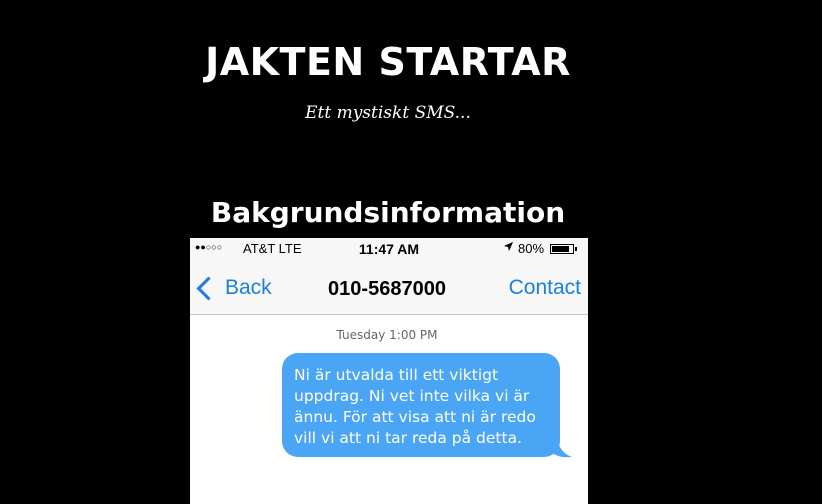  What do you see at coordinates (389, 249) in the screenshot?
I see `status-bar: ●●○○○ AT&T LTE 11:47 AM 80%` at bounding box center [389, 249].